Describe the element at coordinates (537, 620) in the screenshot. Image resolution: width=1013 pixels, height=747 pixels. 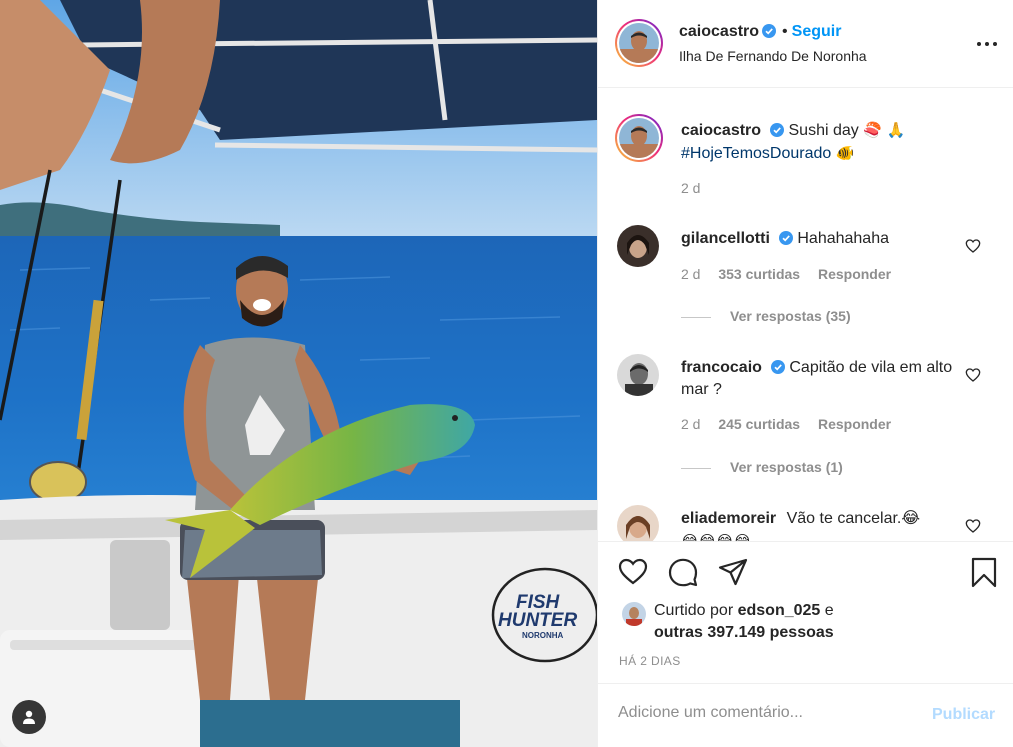
I see `boat-logo-hunter: HUNTER` at that location.